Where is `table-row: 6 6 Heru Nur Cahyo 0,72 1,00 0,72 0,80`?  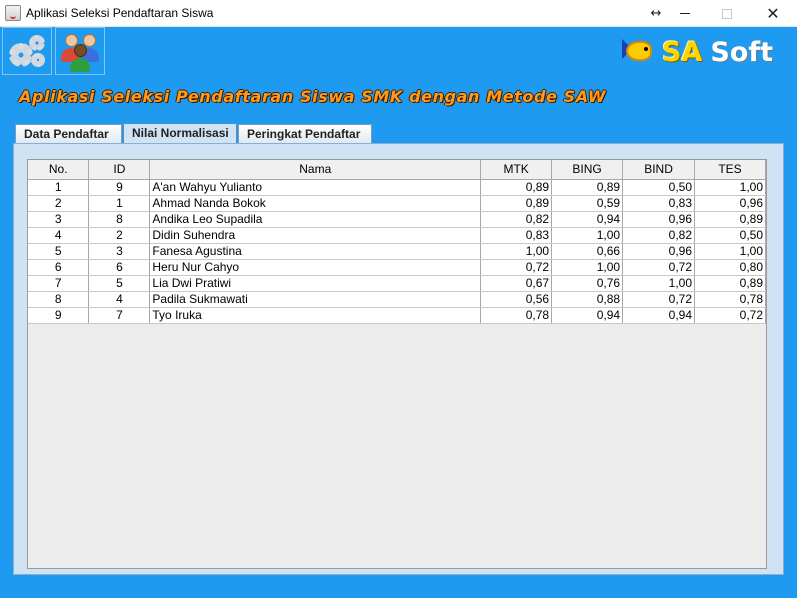
table-row: 6 6 Heru Nur Cahyo 0,72 1,00 0,72 0,80 is located at coordinates (397, 267).